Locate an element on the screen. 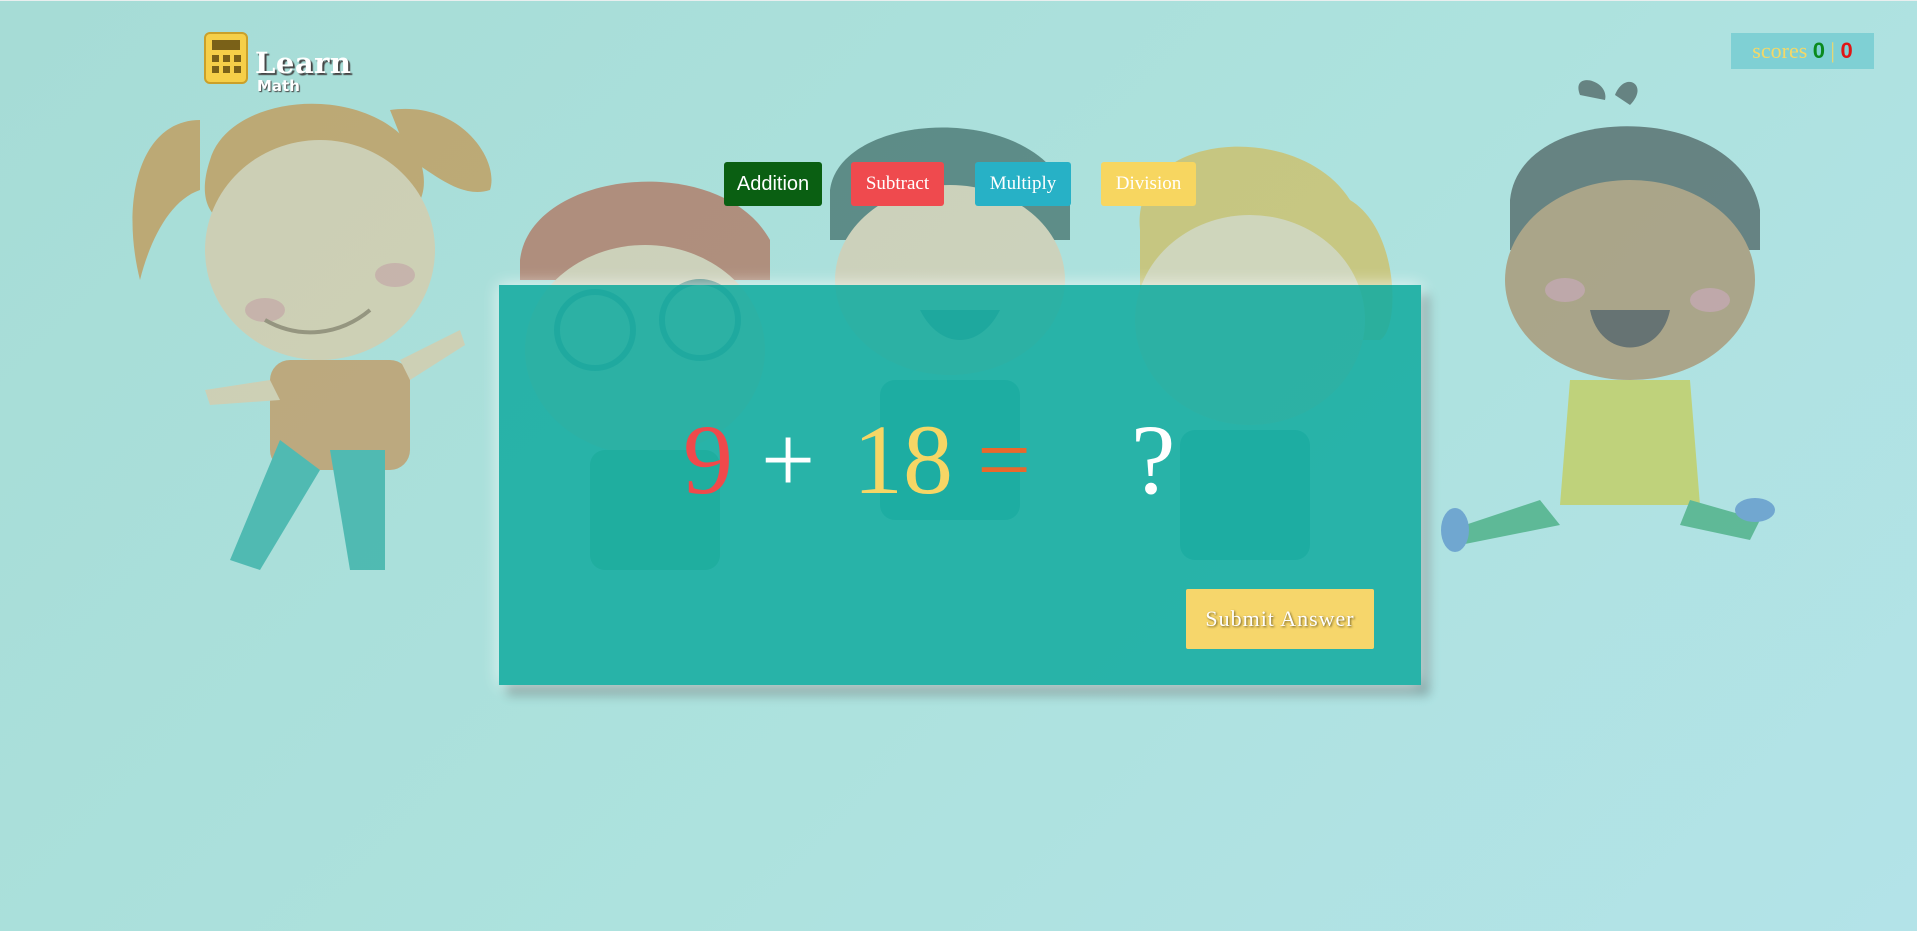 The height and width of the screenshot is (931, 1917). division-button: Division is located at coordinates (1148, 184).